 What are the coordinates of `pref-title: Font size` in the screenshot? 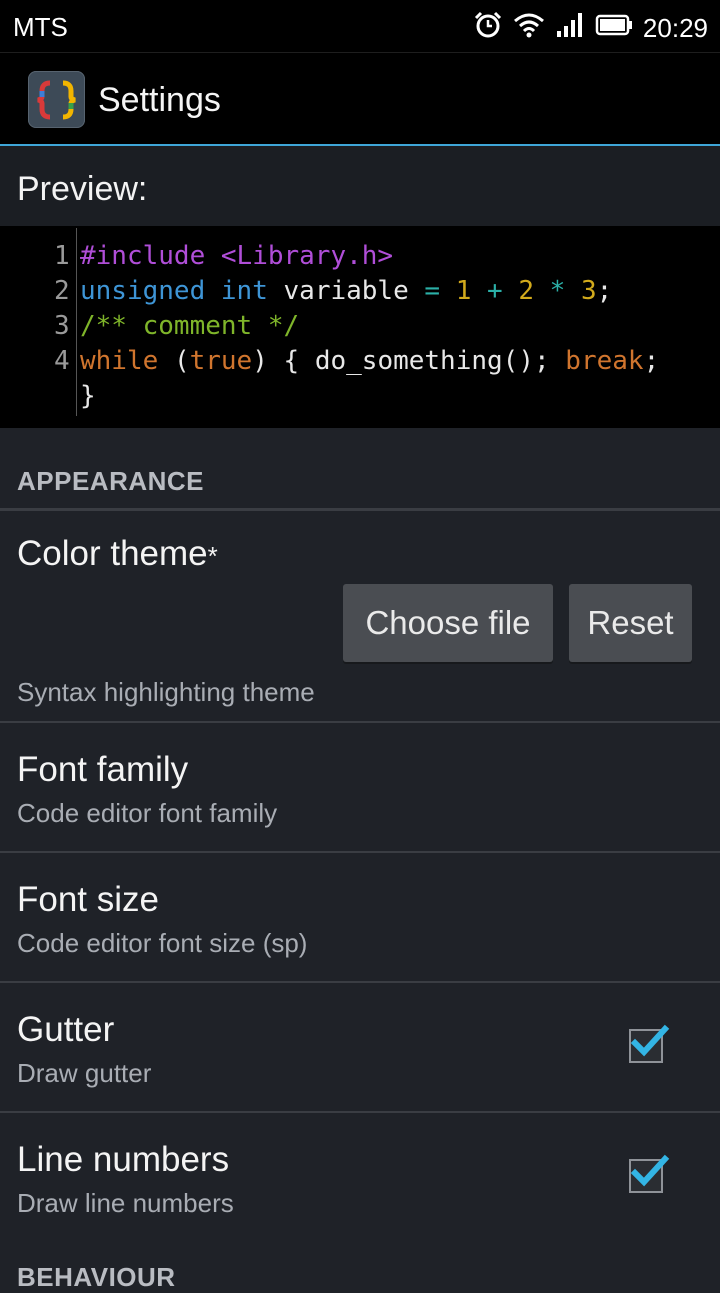 It's located at (88, 899).